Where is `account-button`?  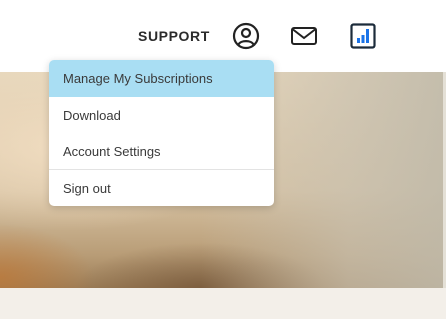 account-button is located at coordinates (246, 36).